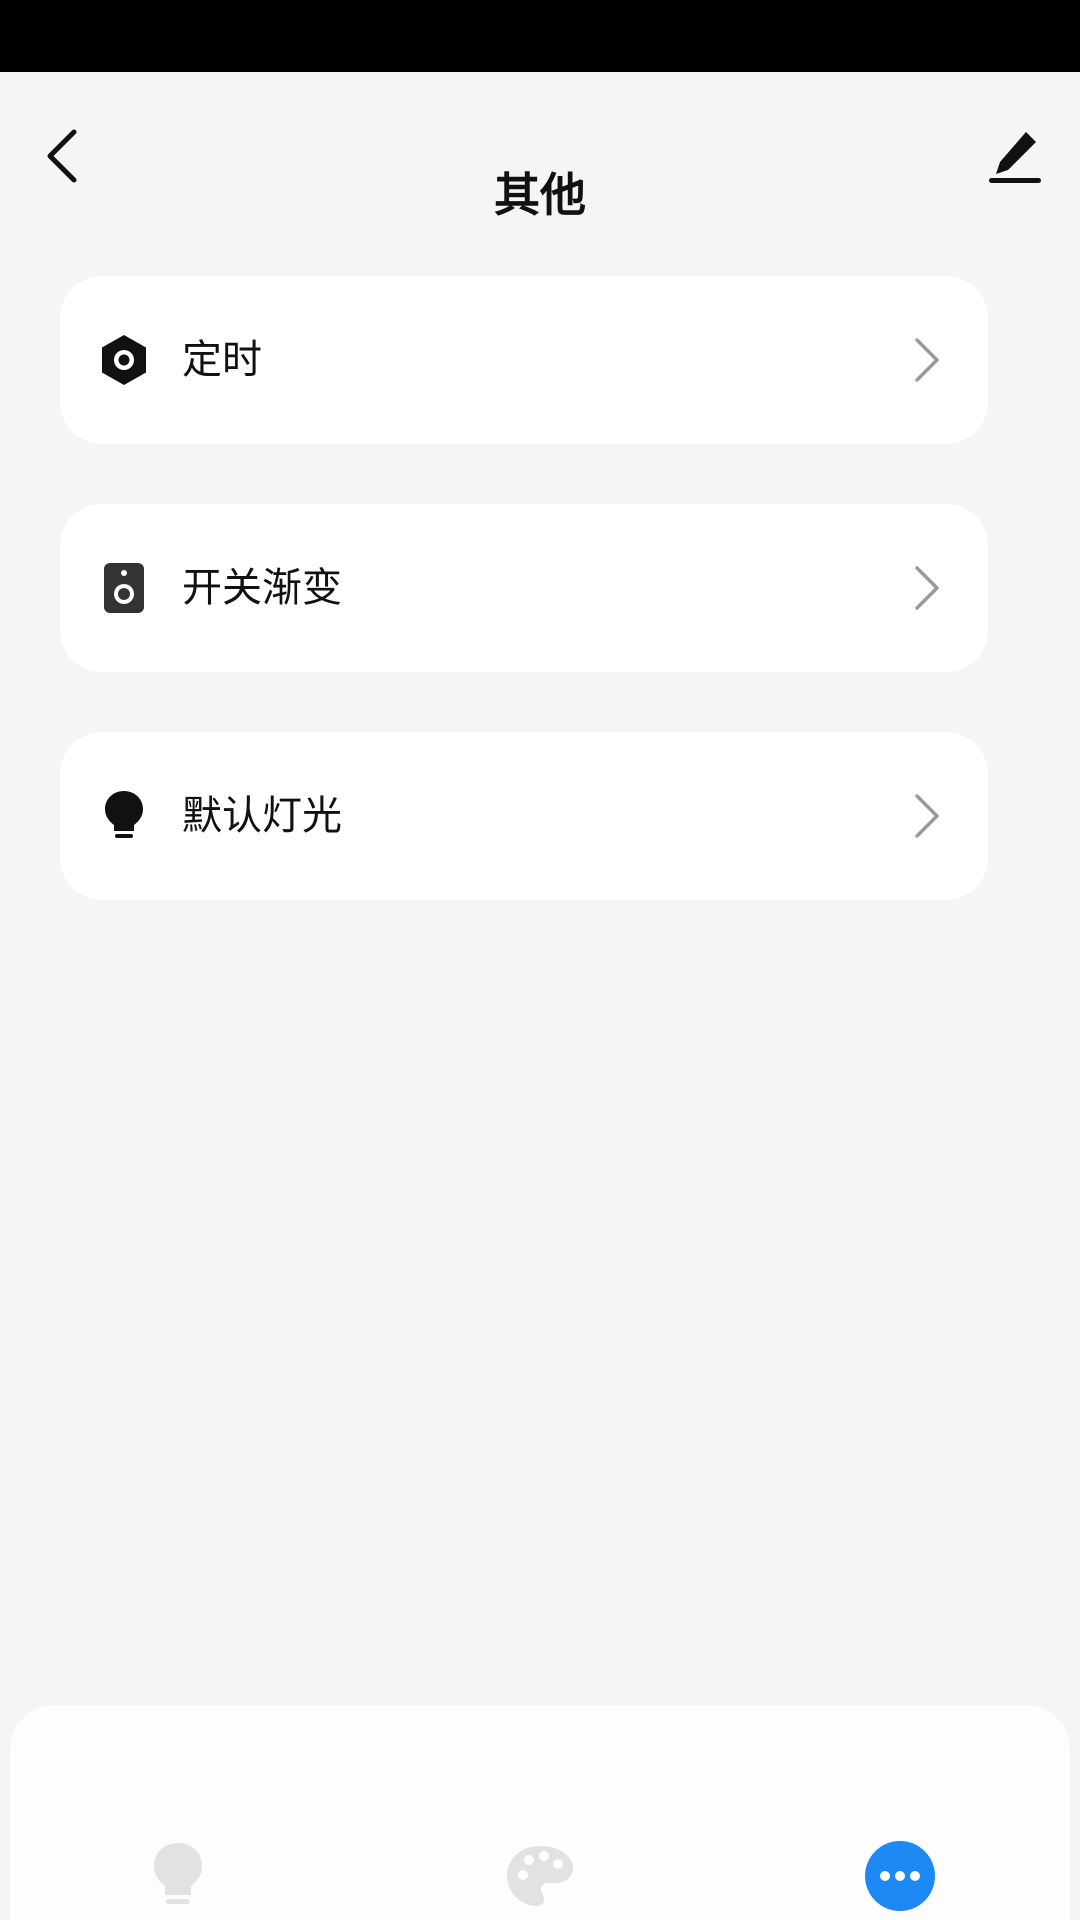 The width and height of the screenshot is (1080, 1920). What do you see at coordinates (124, 360) in the screenshot?
I see `hexagon-nut-icon` at bounding box center [124, 360].